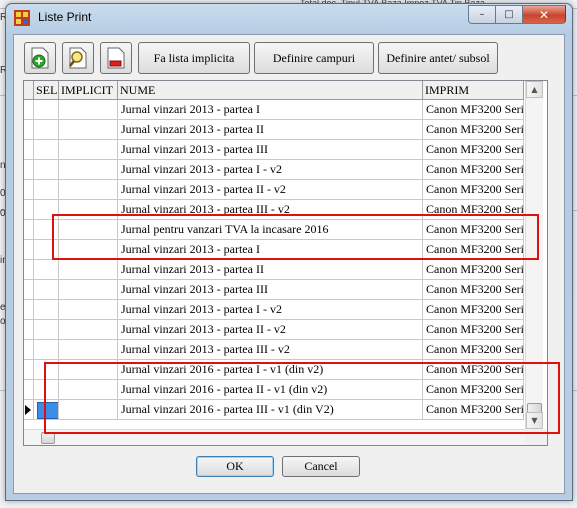 This screenshot has width=577, height=508. I want to click on define-fields-button: Definire campuri, so click(314, 58).